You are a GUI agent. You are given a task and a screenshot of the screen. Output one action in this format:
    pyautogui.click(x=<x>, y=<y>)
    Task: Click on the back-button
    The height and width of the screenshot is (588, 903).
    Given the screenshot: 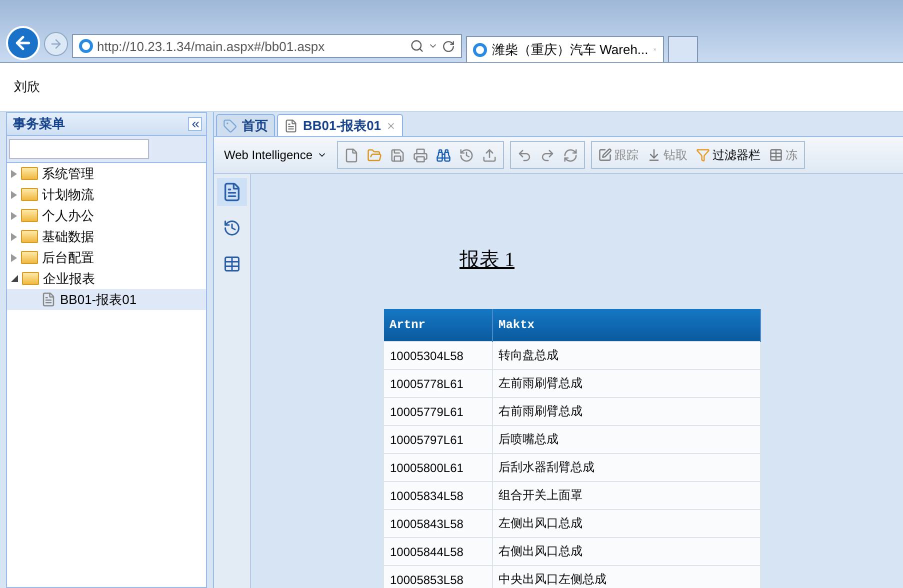 What is the action you would take?
    pyautogui.click(x=23, y=43)
    